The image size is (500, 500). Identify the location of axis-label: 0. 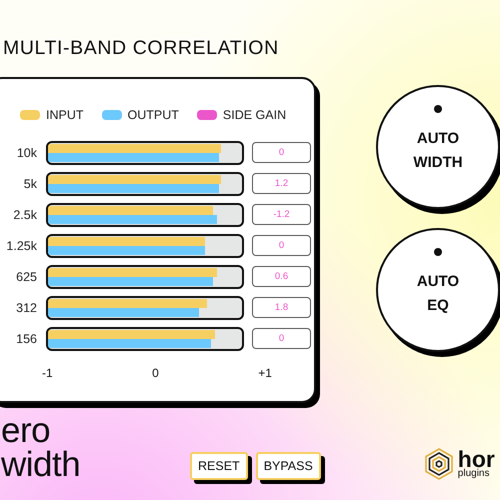
(155, 373).